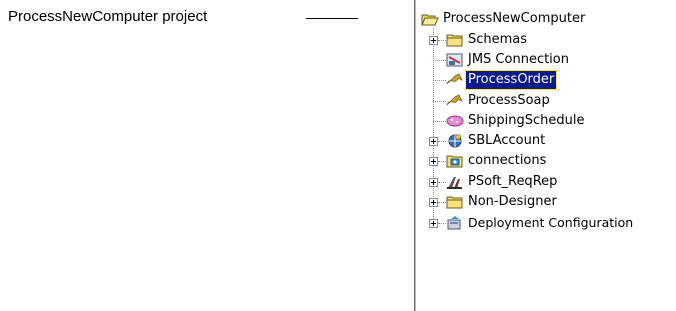  Describe the element at coordinates (430, 19) in the screenshot. I see `folder-open-icon` at that location.